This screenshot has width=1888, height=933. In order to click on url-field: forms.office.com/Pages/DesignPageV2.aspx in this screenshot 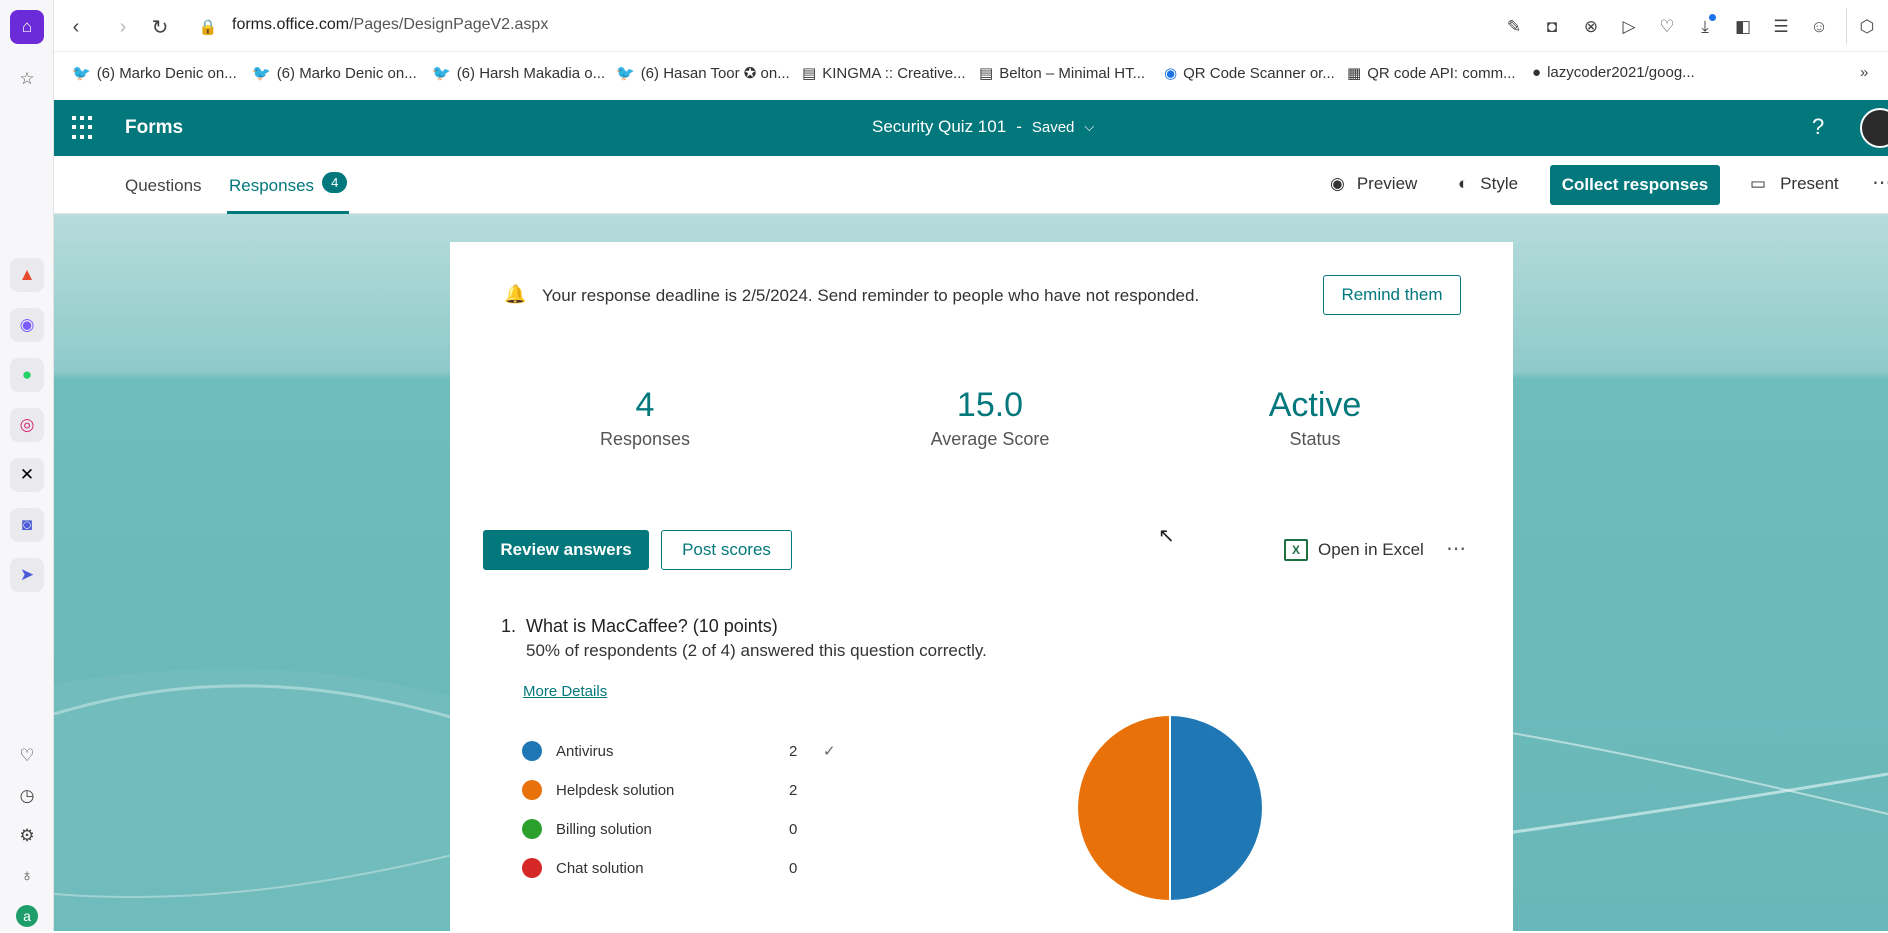, I will do `click(390, 25)`.